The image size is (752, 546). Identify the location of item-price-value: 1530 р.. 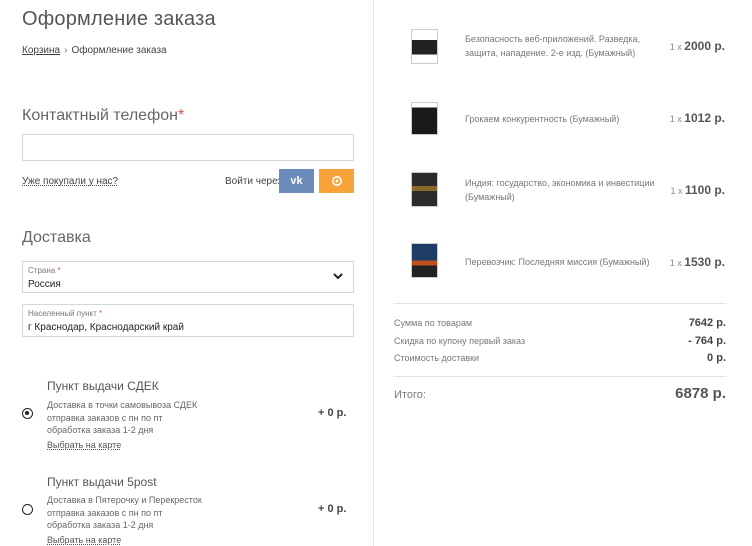
(704, 262).